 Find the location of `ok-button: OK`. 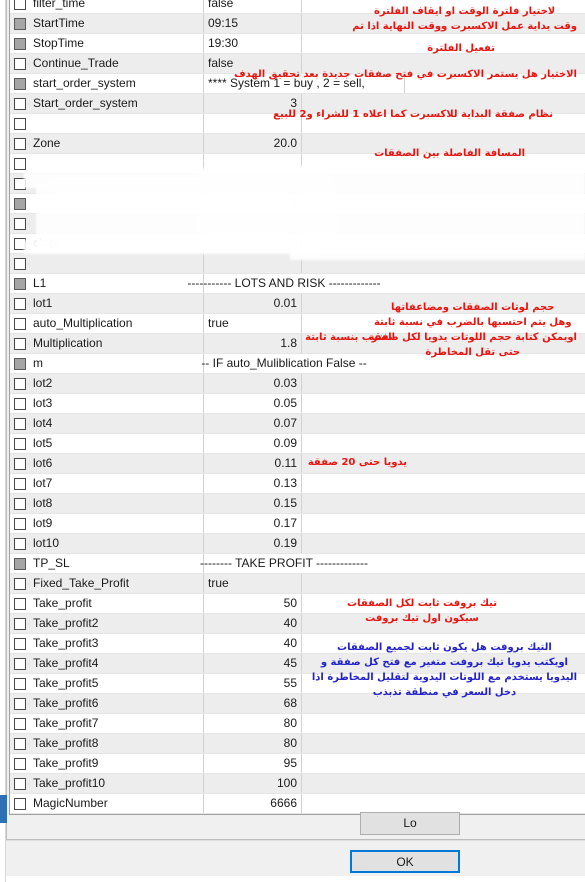

ok-button: OK is located at coordinates (405, 861).